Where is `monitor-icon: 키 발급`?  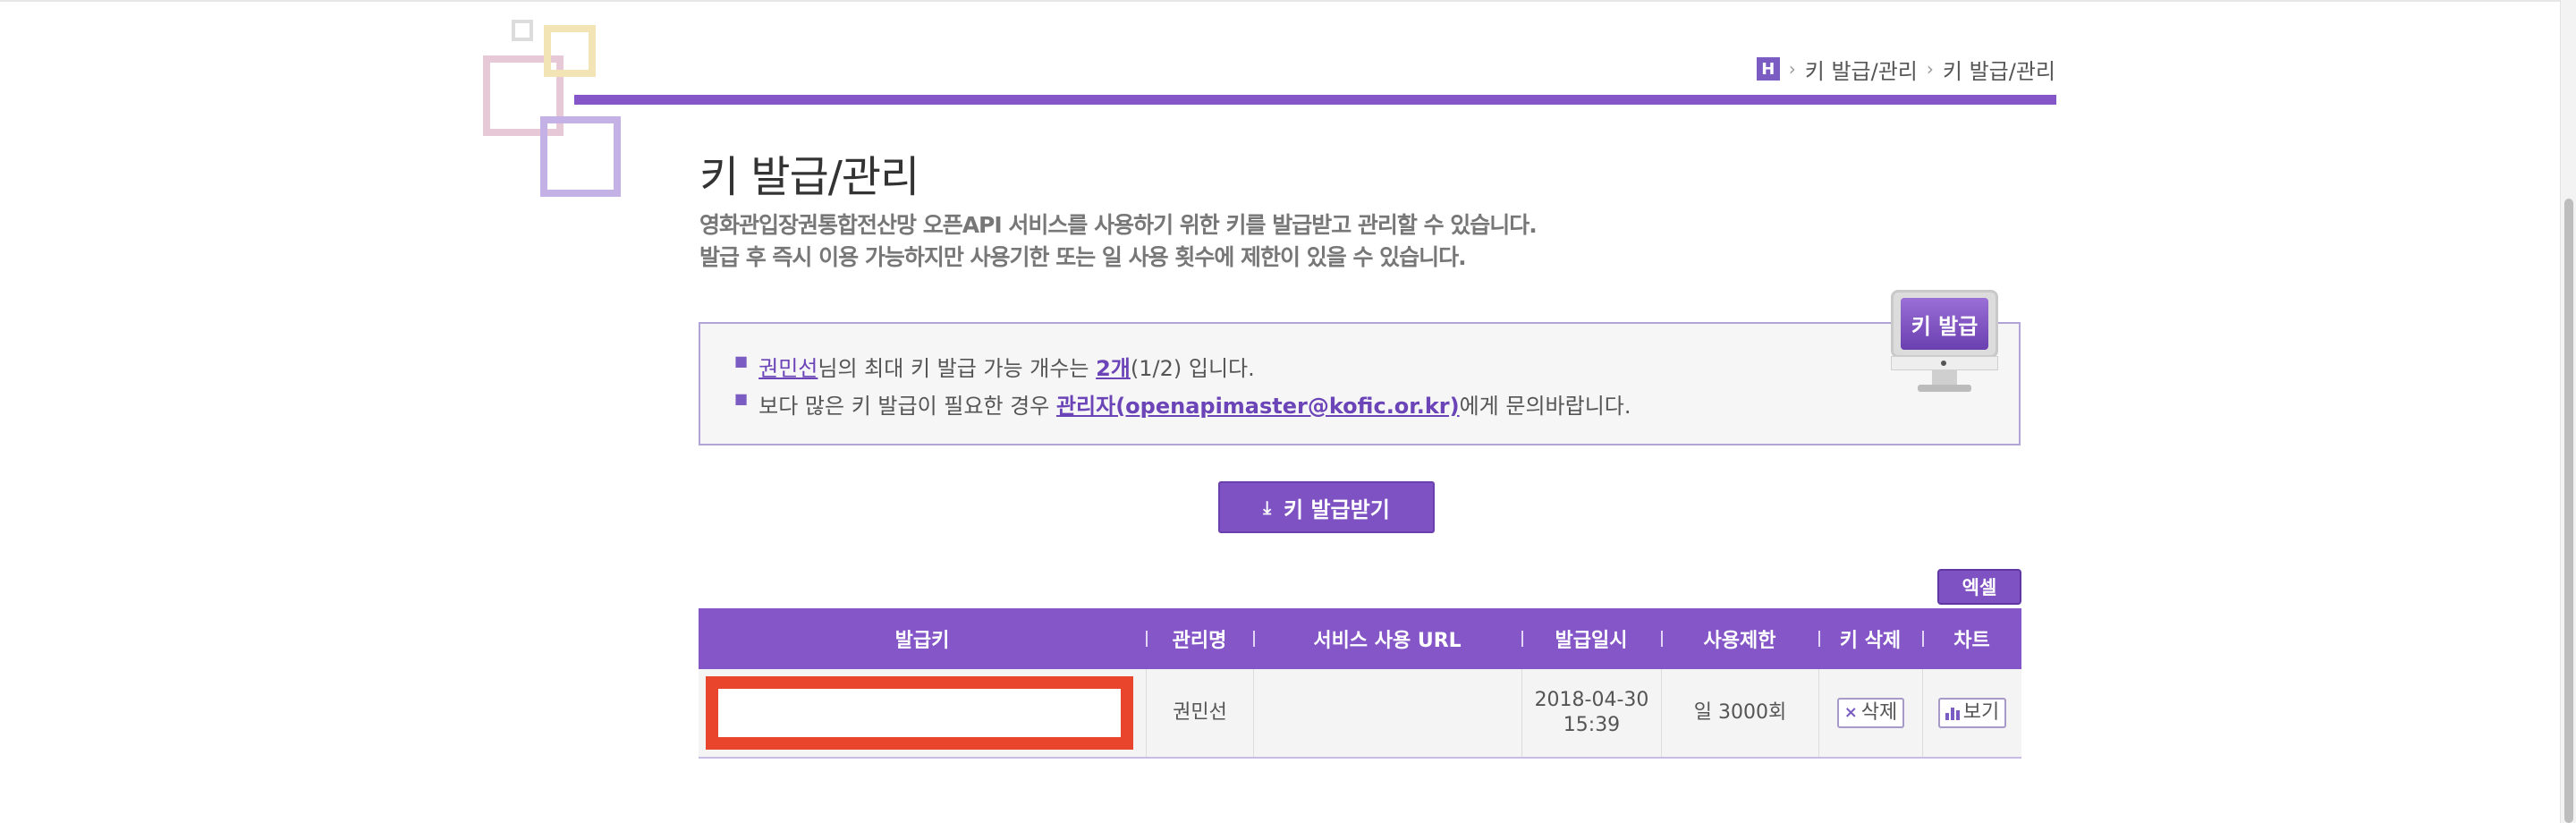 monitor-icon: 키 발급 is located at coordinates (1944, 342).